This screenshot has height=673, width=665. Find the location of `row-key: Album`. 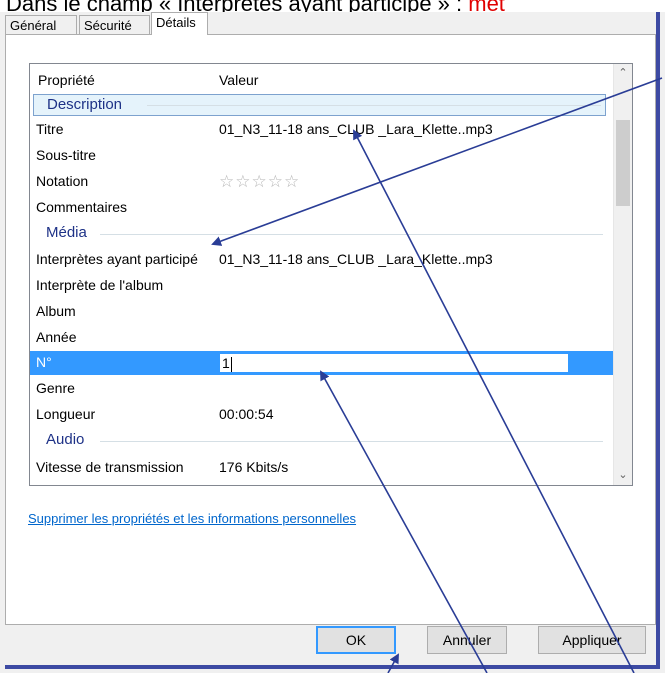

row-key: Album is located at coordinates (56, 311).